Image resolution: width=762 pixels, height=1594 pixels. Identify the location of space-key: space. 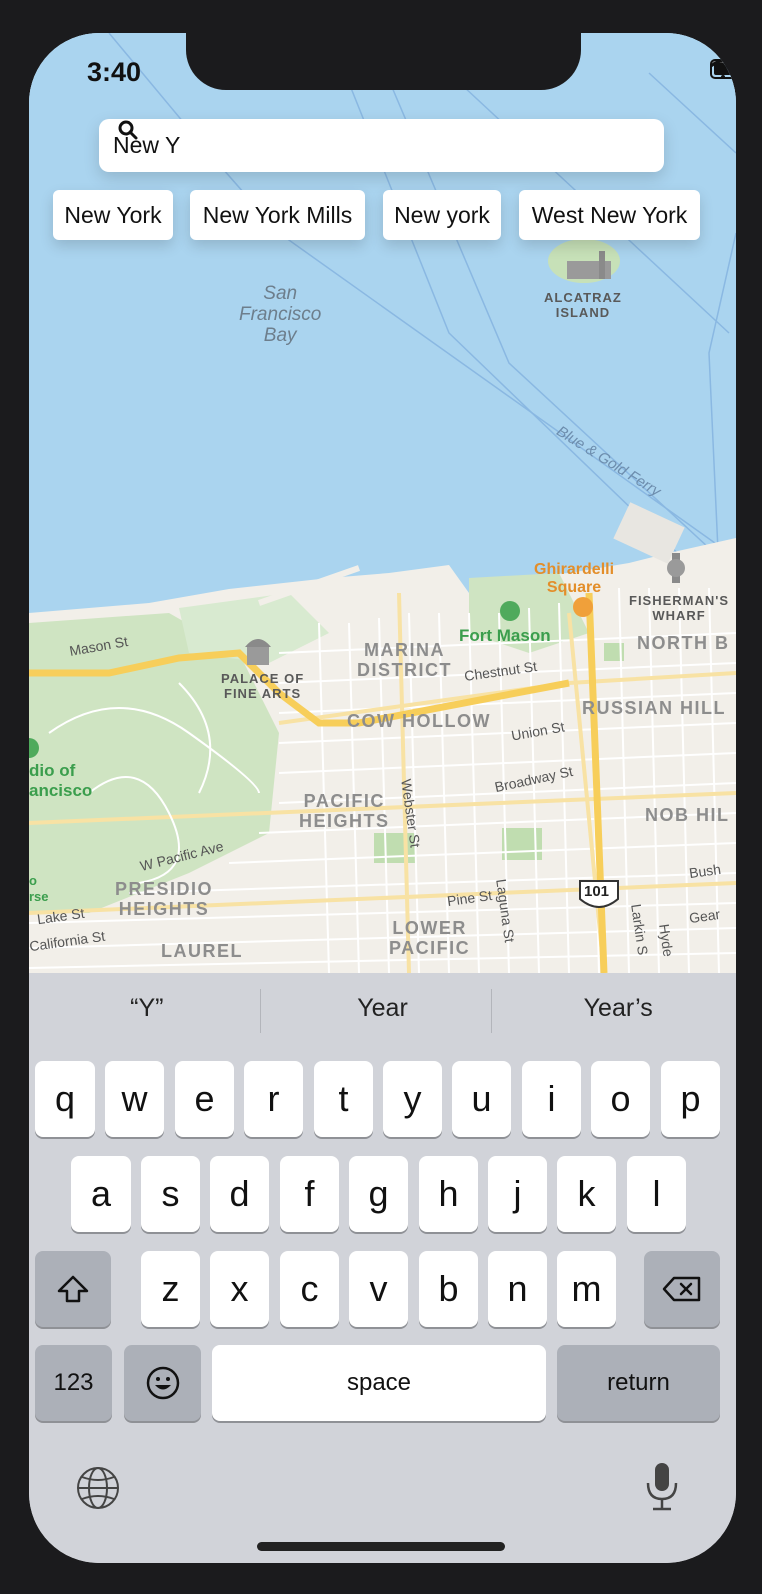
(379, 1383).